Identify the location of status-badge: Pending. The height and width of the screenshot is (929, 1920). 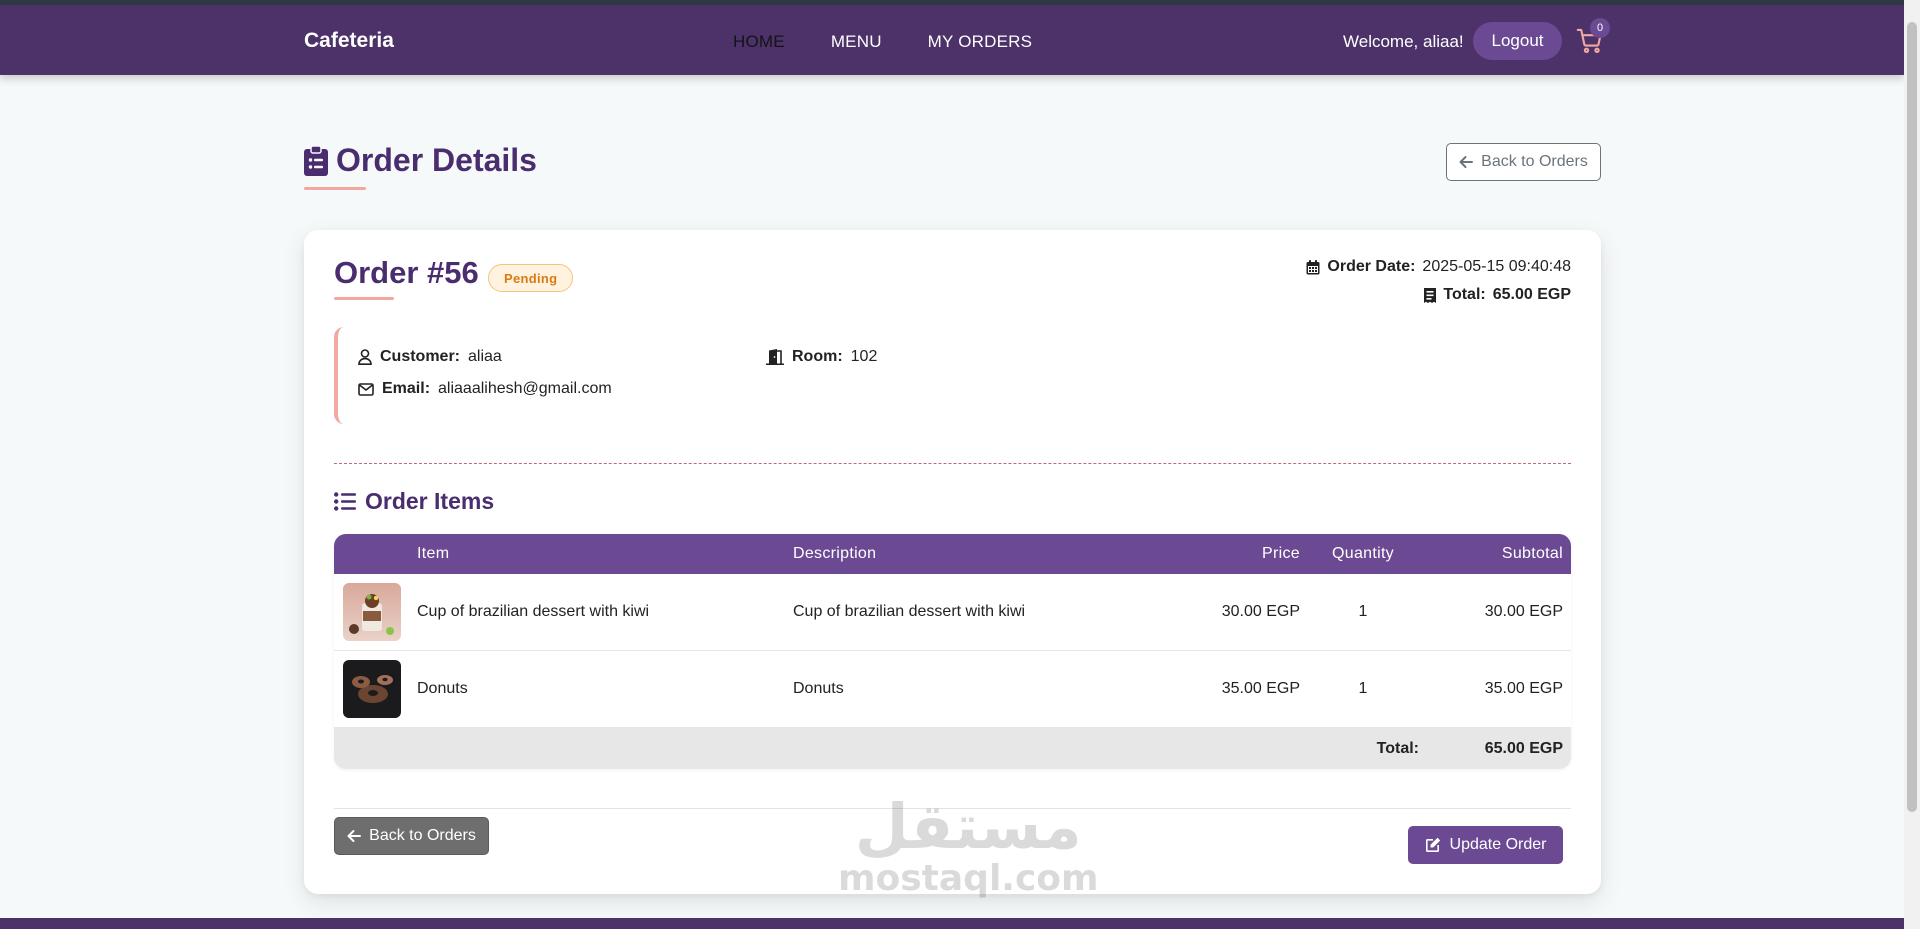
(531, 278).